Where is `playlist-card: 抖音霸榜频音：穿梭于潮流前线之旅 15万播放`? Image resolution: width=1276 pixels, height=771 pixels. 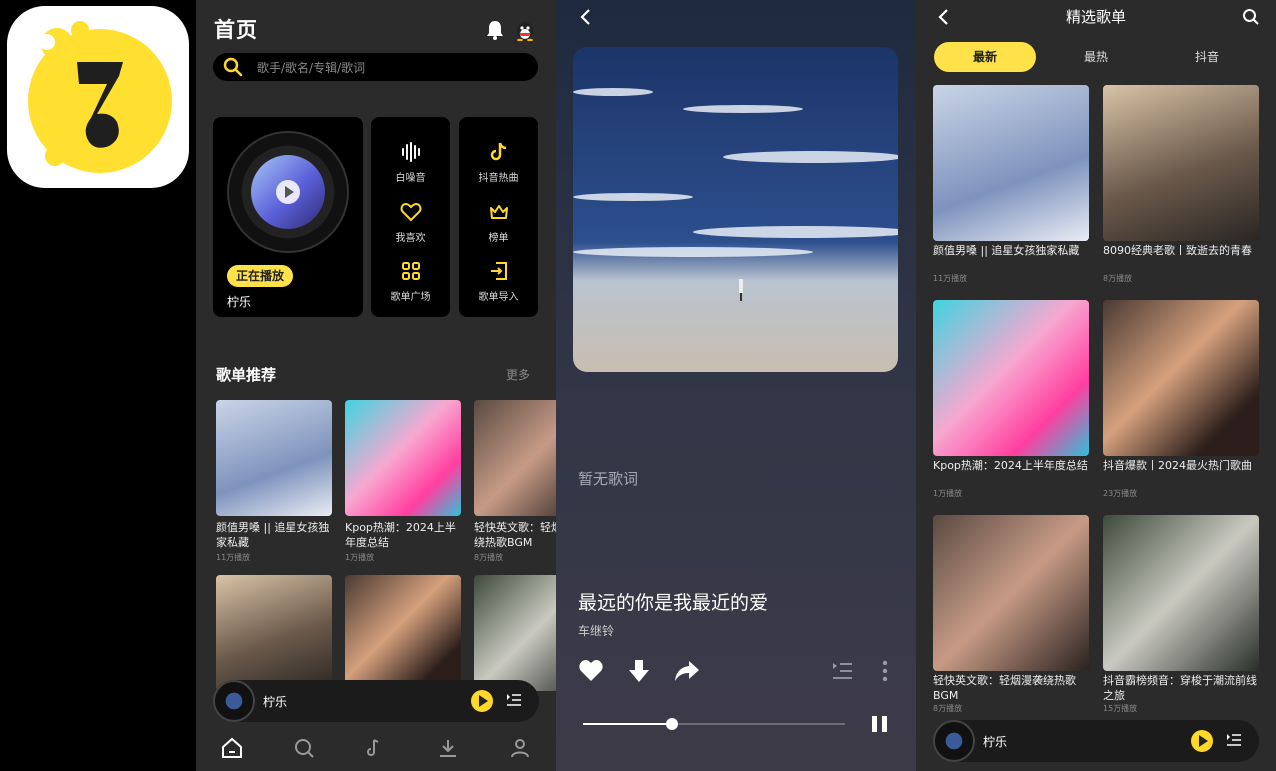 playlist-card: 抖音霸榜频音：穿梭于潮流前线之旅 15万播放 is located at coordinates (1181, 614).